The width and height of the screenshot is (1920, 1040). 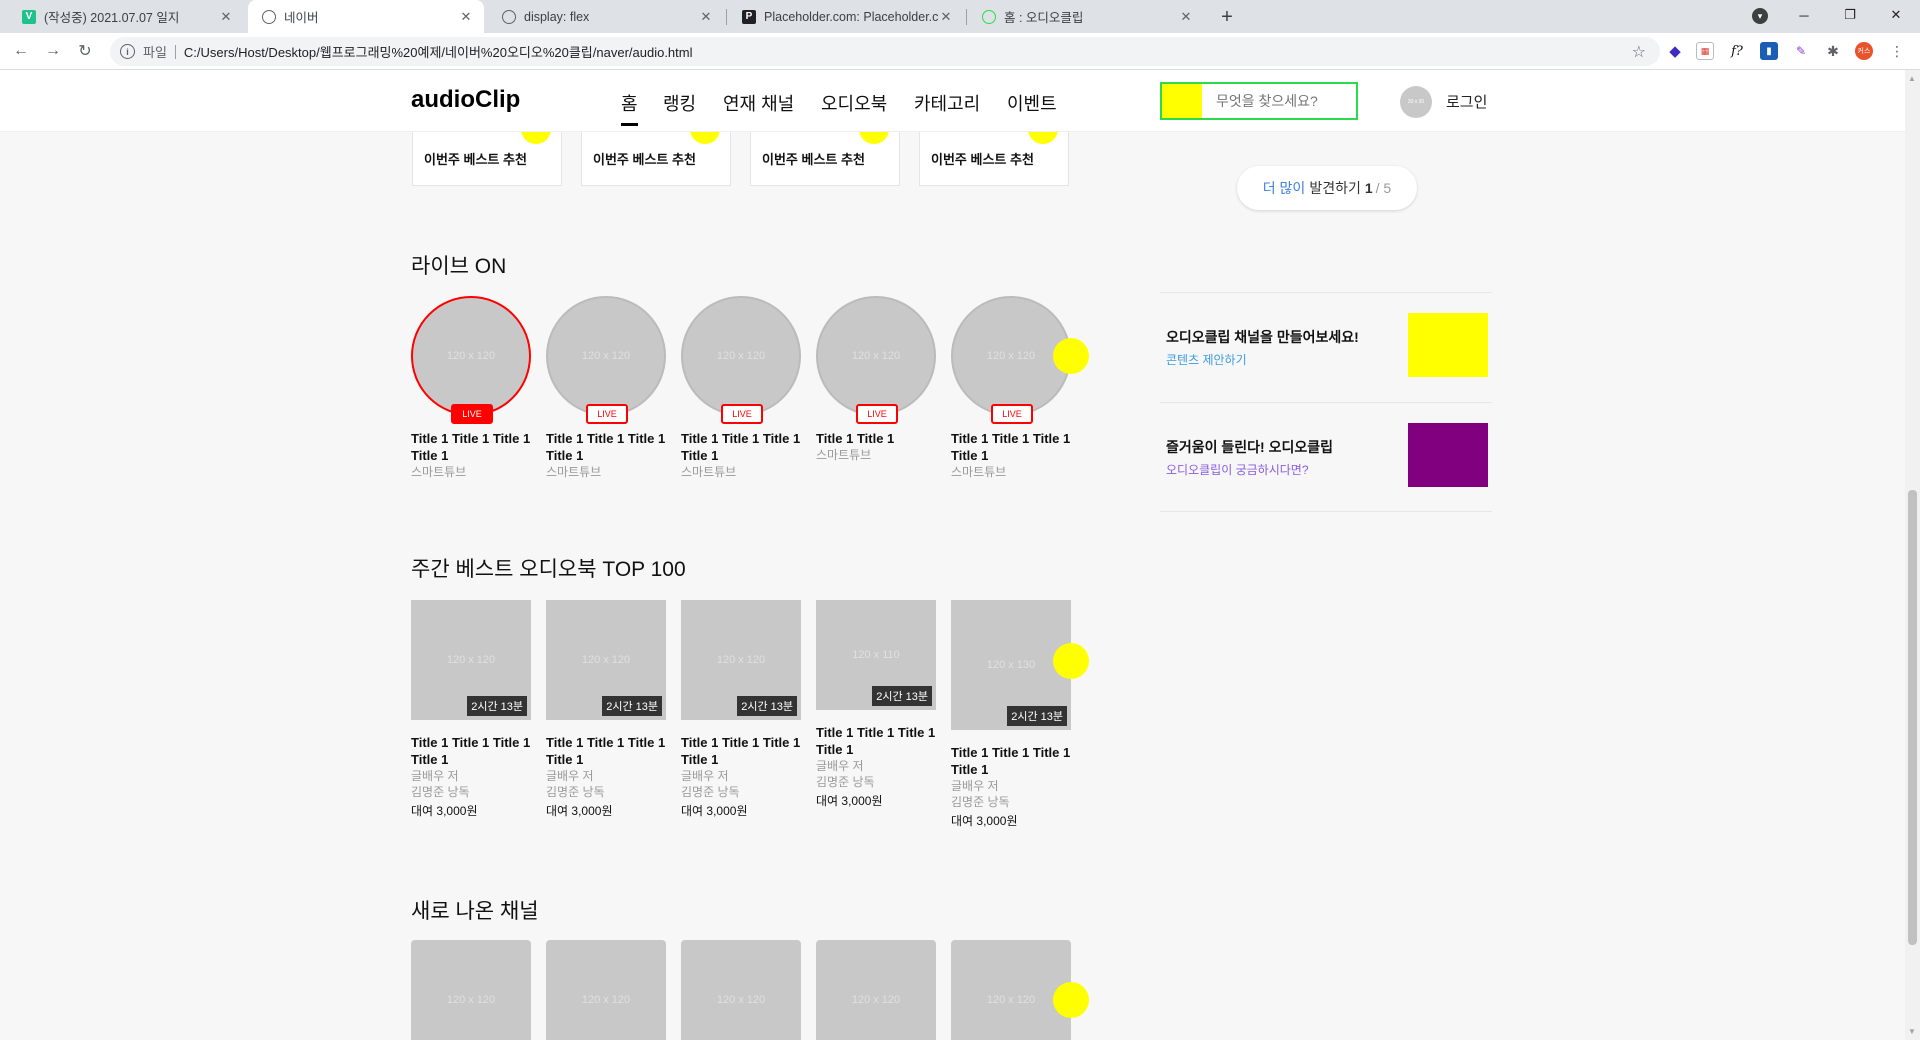 What do you see at coordinates (1801, 51) in the screenshot?
I see `extension-eyedropper-icon: ✎` at bounding box center [1801, 51].